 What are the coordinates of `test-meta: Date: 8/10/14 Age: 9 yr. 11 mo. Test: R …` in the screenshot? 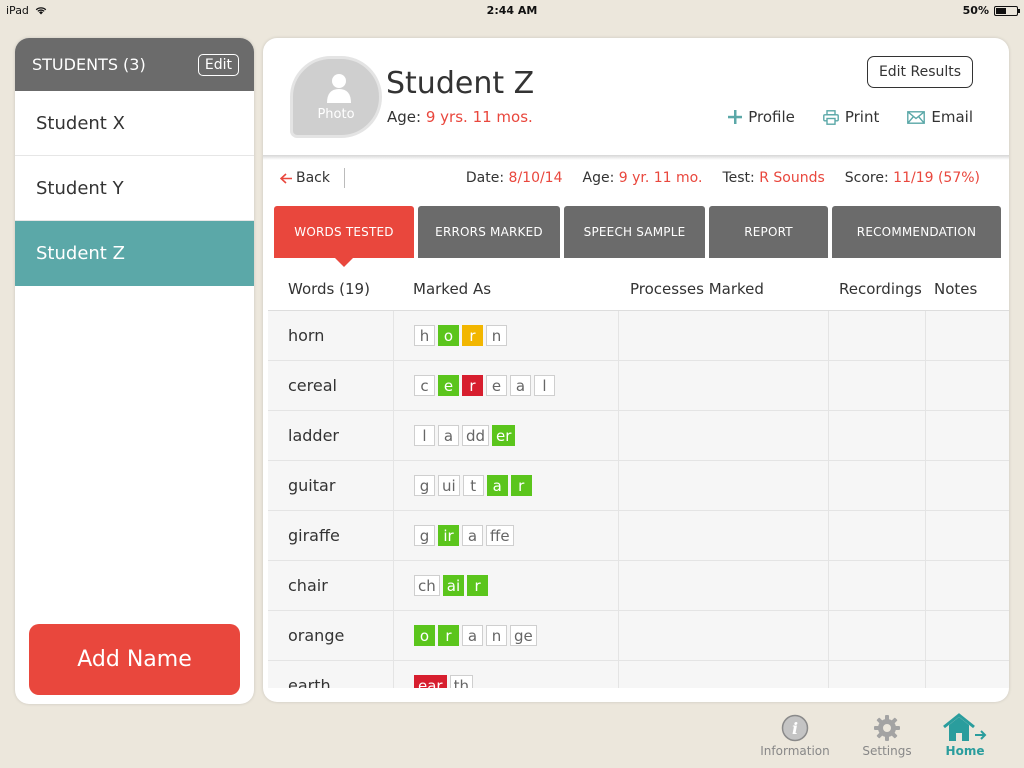 It's located at (723, 178).